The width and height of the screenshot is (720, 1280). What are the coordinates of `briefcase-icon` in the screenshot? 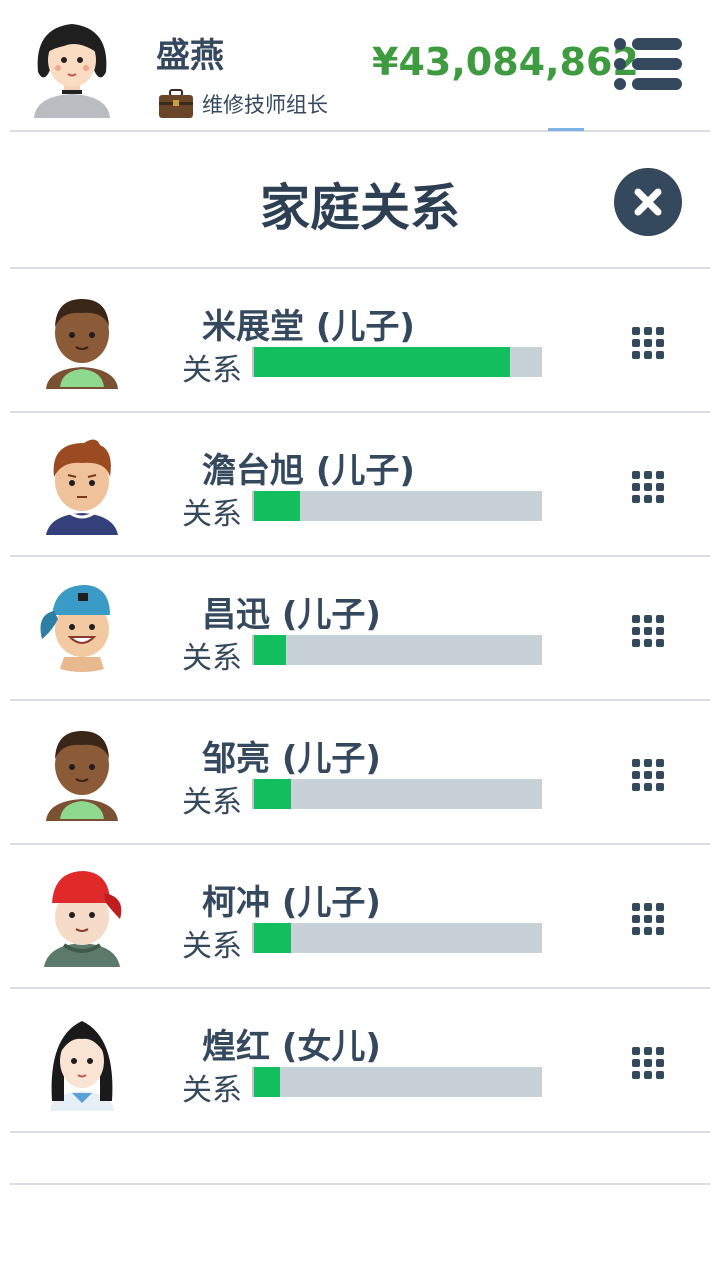 It's located at (176, 103).